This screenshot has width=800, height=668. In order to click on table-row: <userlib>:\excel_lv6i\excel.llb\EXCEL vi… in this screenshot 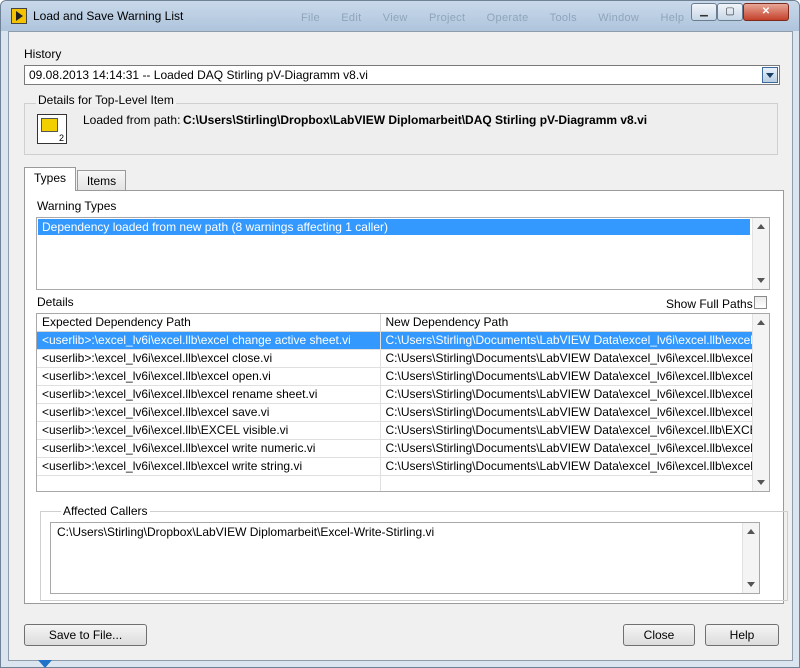, I will do `click(395, 430)`.